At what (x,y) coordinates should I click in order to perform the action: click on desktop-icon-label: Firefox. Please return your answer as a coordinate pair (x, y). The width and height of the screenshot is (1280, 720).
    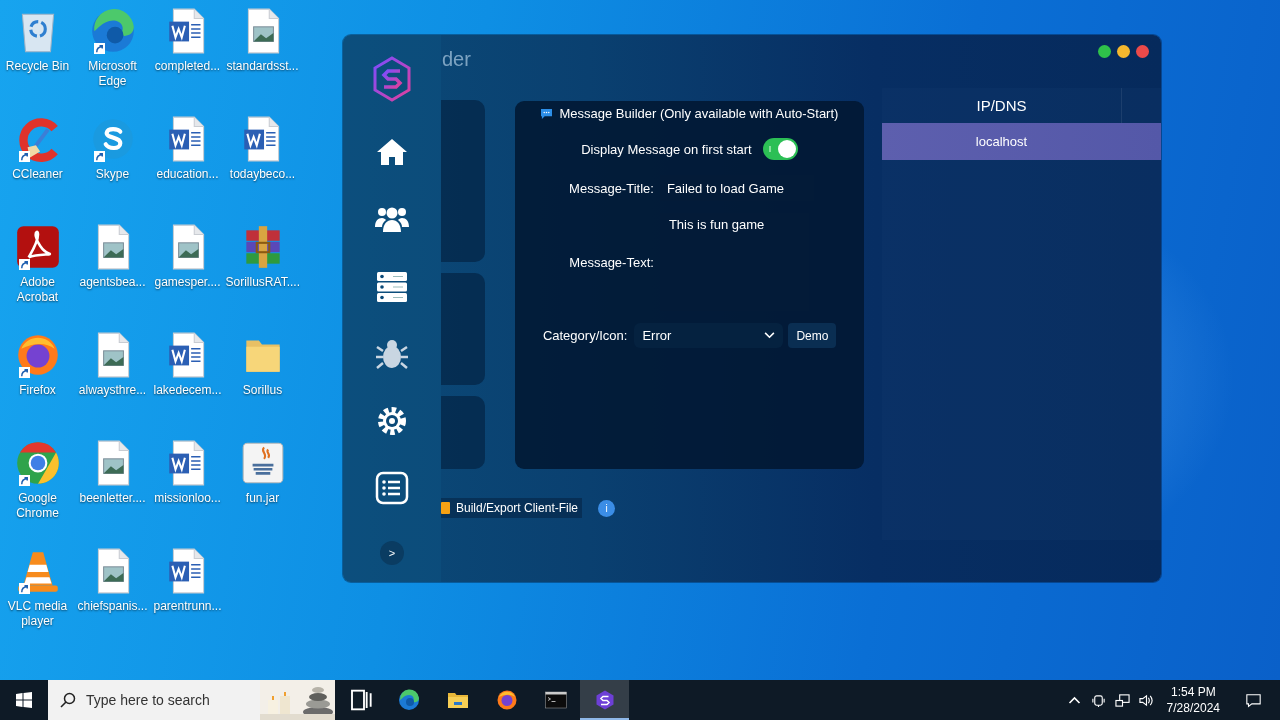
    Looking at the image, I should click on (37, 390).